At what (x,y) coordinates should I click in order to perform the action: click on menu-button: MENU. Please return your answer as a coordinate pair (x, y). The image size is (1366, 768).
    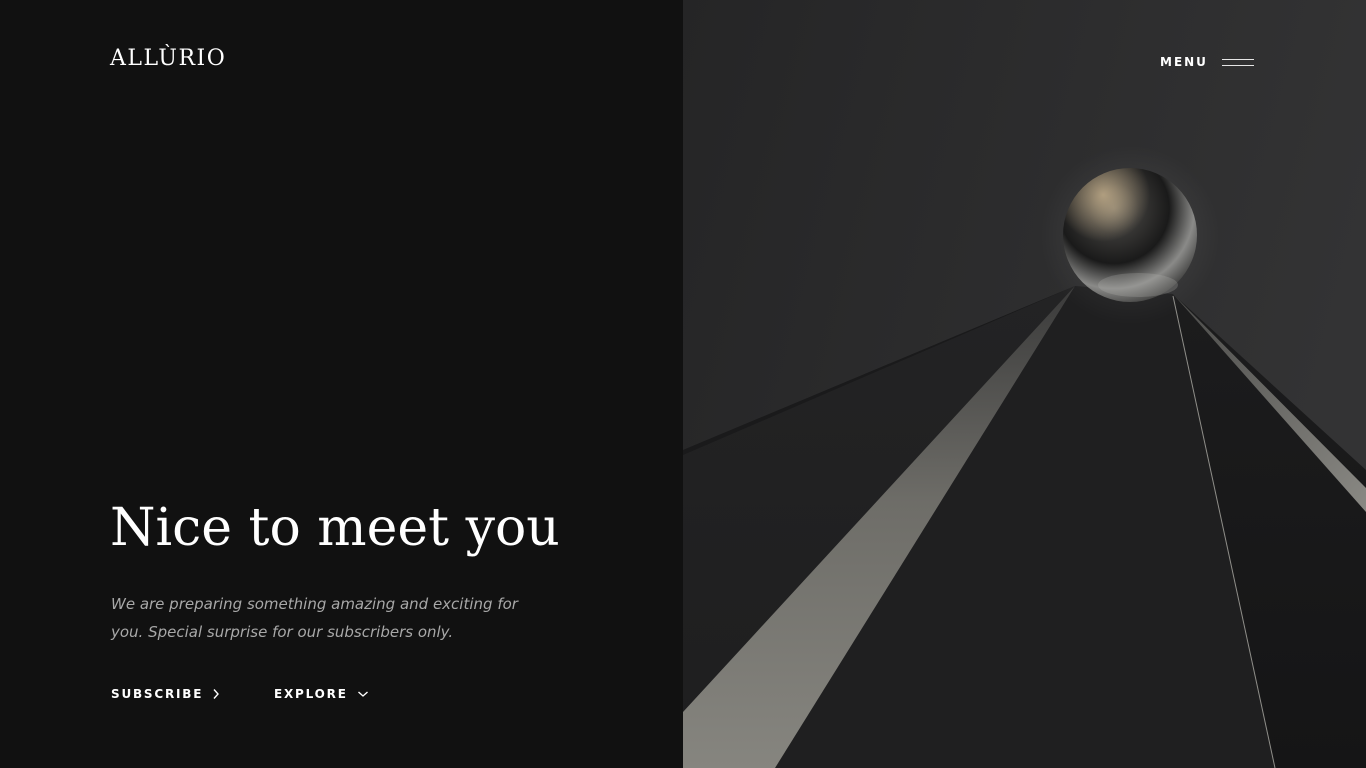
    Looking at the image, I should click on (1207, 62).